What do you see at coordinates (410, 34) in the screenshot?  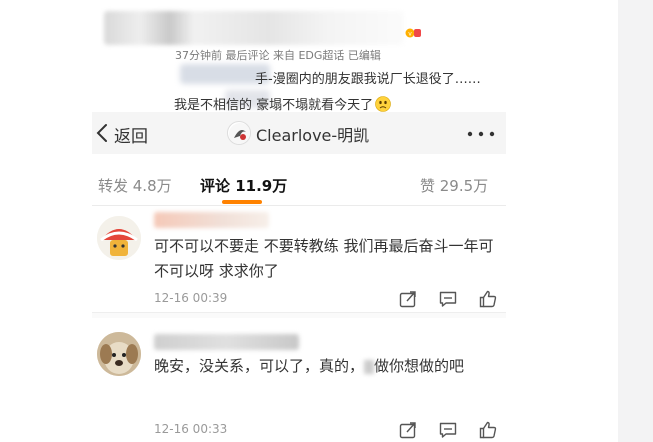 I see `svg-text: v` at bounding box center [410, 34].